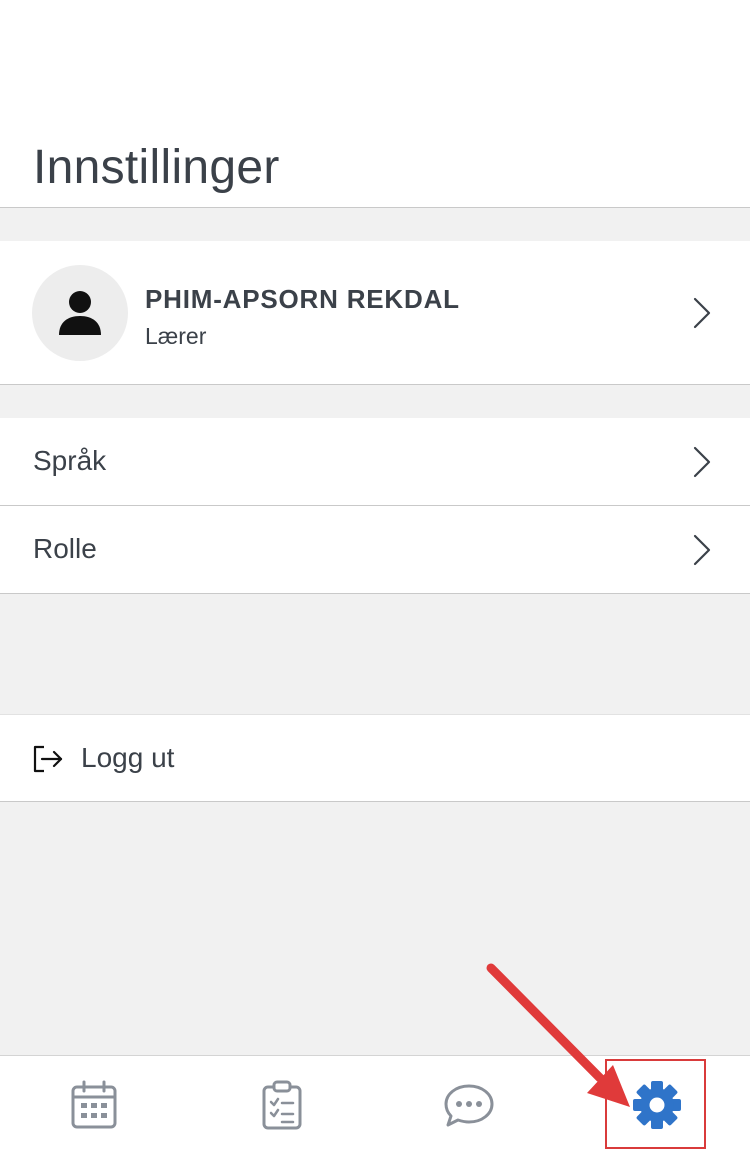 The image size is (750, 1153). What do you see at coordinates (48, 759) in the screenshot?
I see `logout-icon` at bounding box center [48, 759].